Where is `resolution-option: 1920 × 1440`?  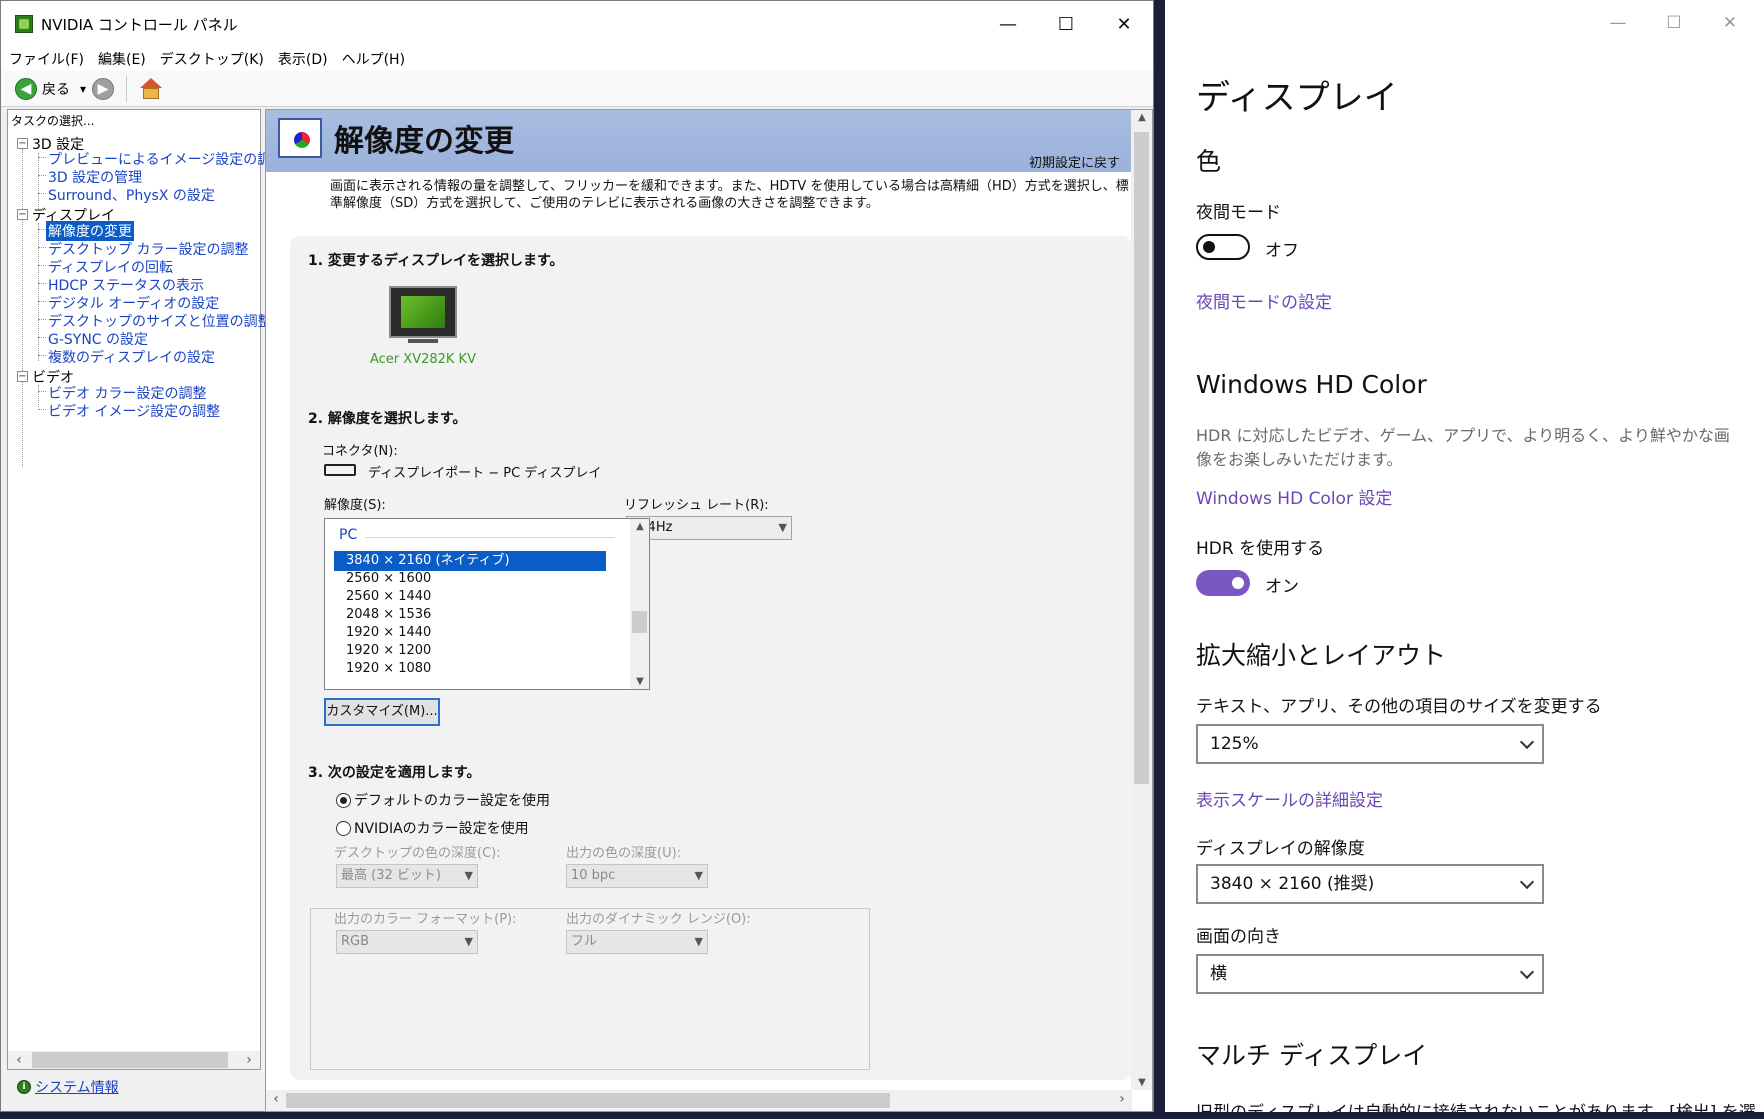
resolution-option: 1920 × 1440 is located at coordinates (470, 633).